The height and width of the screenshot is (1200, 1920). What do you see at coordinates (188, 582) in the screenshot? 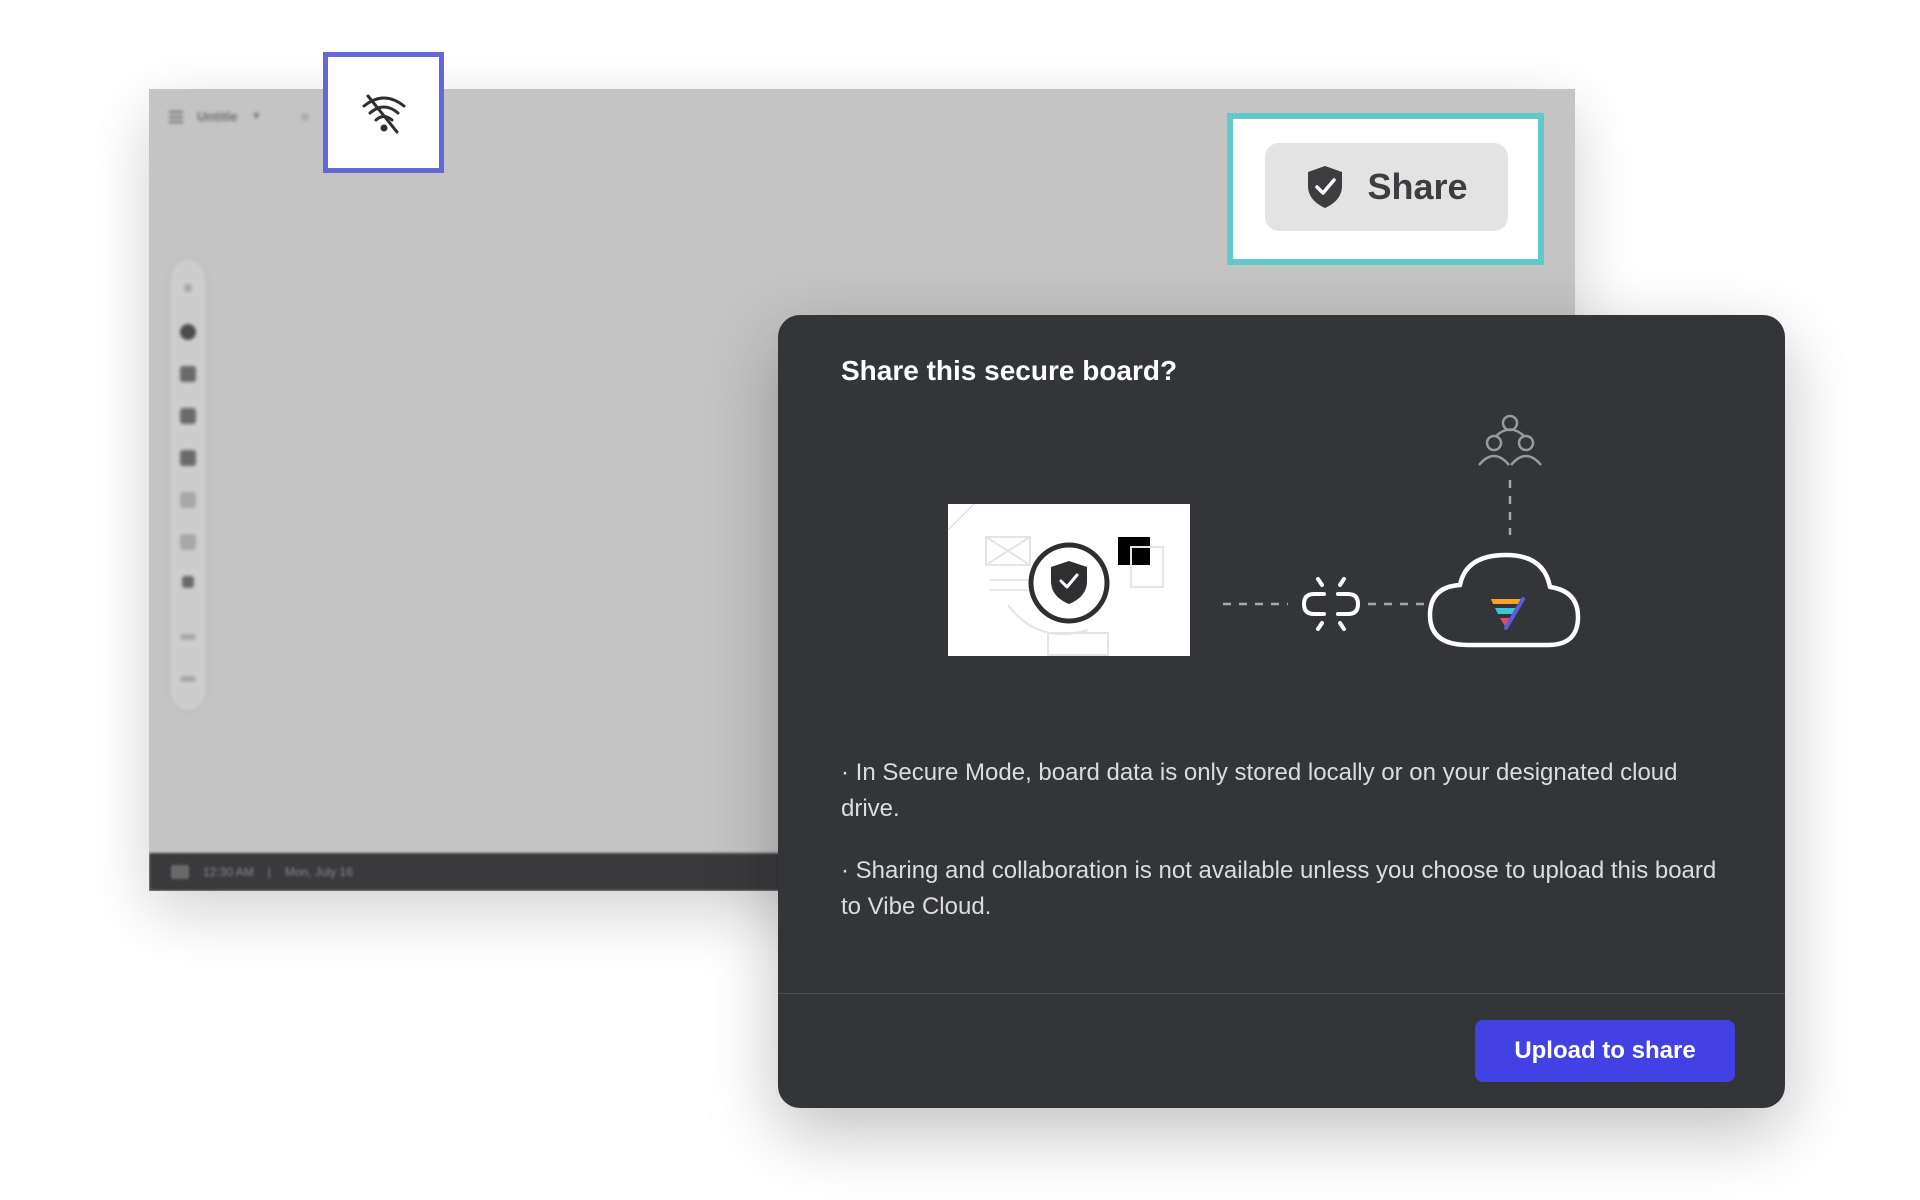
I see `add-icon` at bounding box center [188, 582].